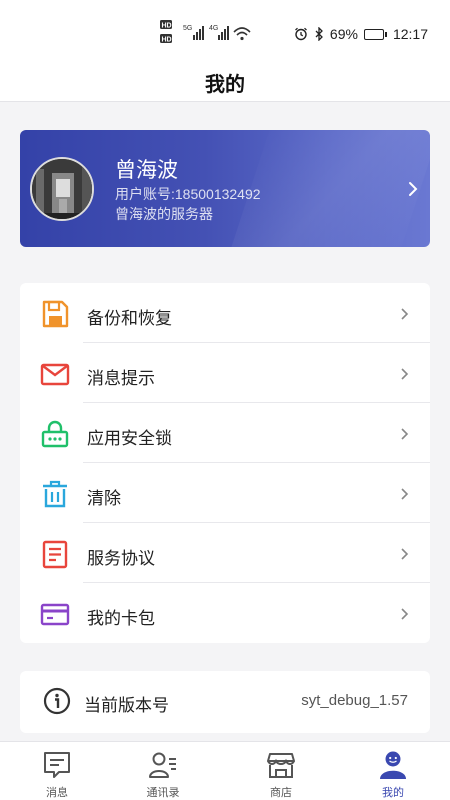 The width and height of the screenshot is (450, 800). I want to click on tab-messages: 消息, so click(57, 771).